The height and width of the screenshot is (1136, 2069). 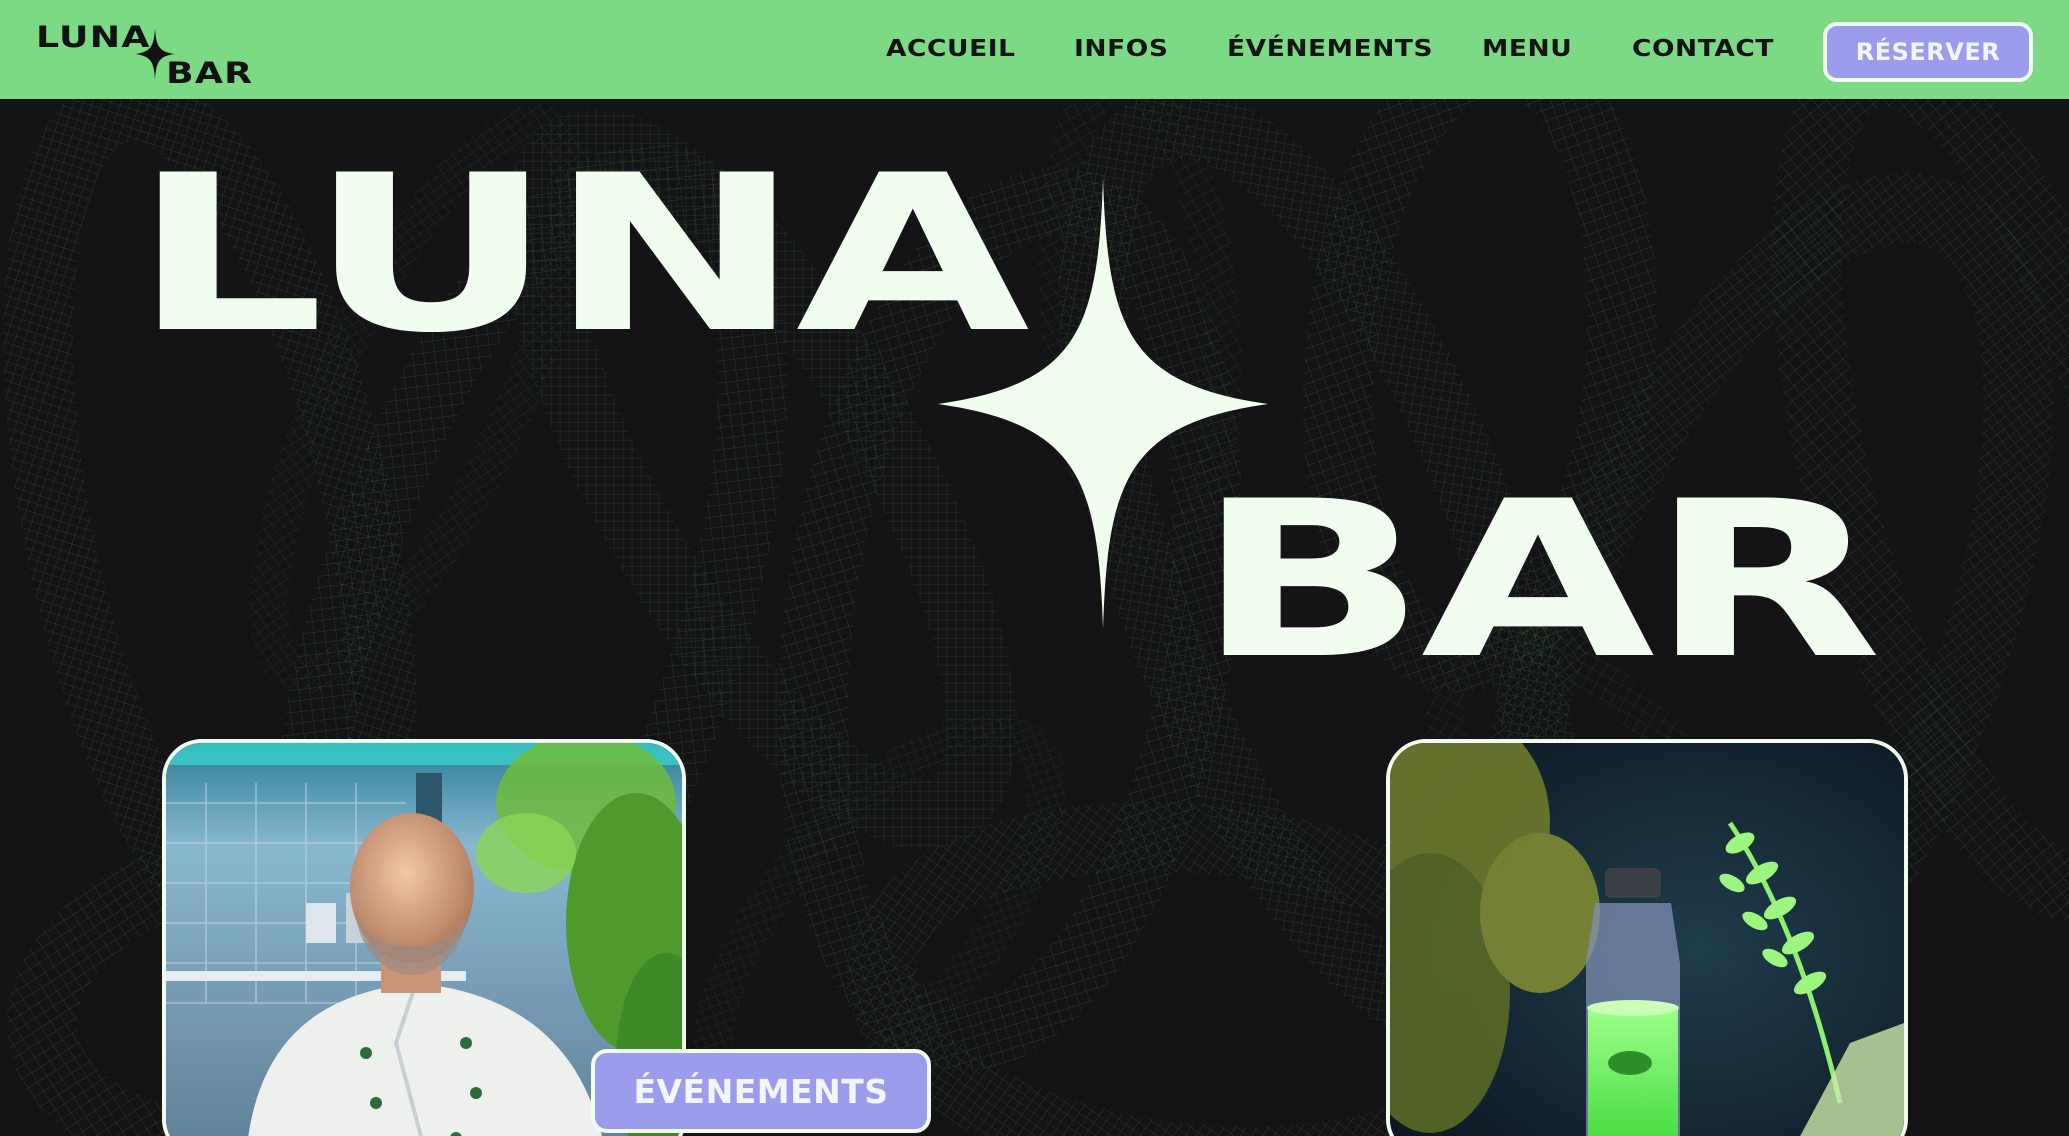 What do you see at coordinates (93, 37) in the screenshot?
I see `logo-text-luna: LUNA` at bounding box center [93, 37].